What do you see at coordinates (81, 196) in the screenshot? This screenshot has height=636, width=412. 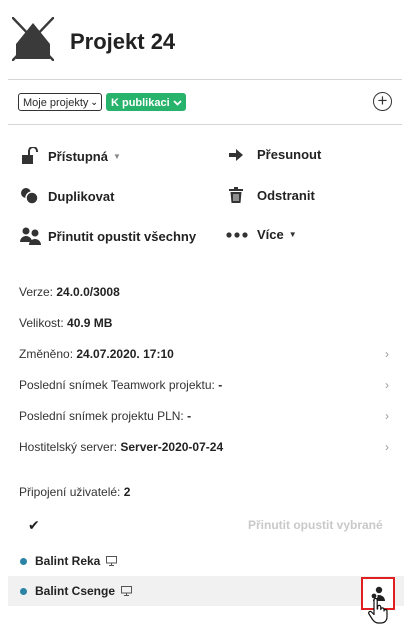 I see `duplicate-label: Duplikovat` at bounding box center [81, 196].